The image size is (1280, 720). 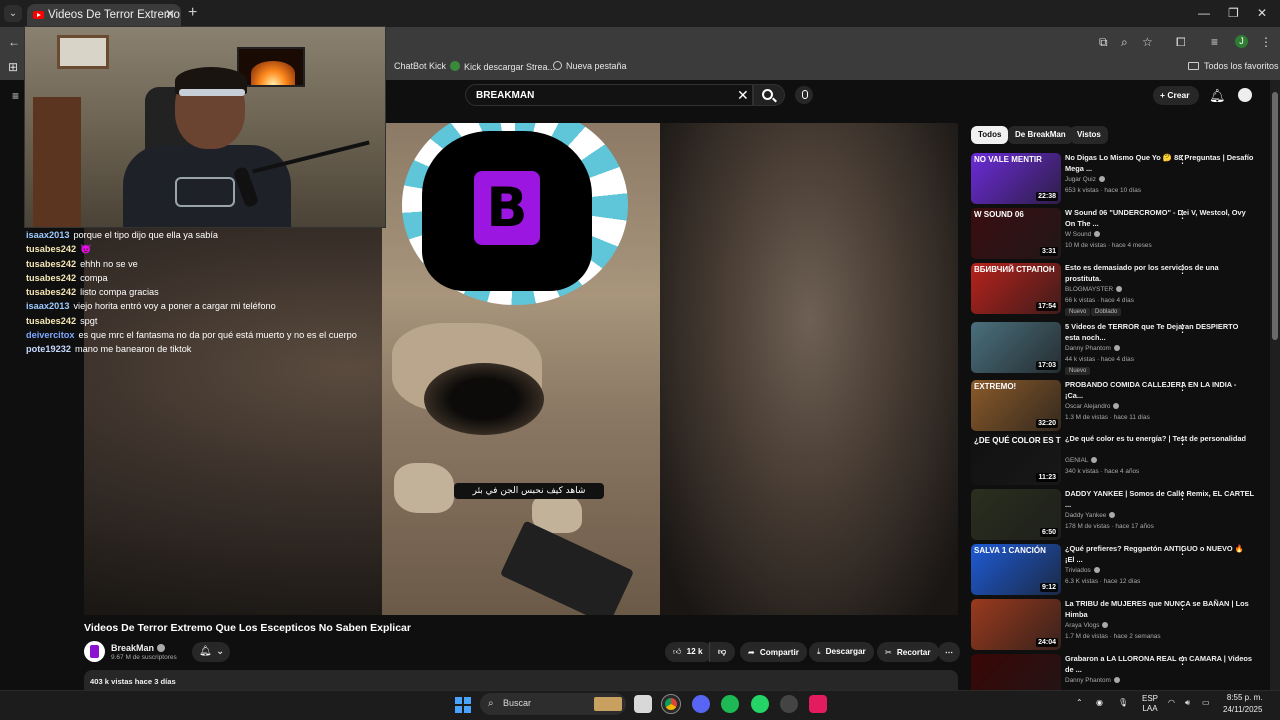 I want to click on bookmark-nueva-pestana: Nueva pestaña, so click(x=590, y=66).